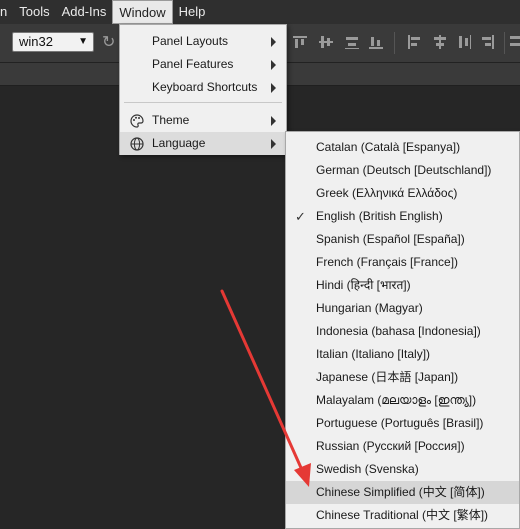  What do you see at coordinates (142, 12) in the screenshot?
I see `menu-window: Window` at bounding box center [142, 12].